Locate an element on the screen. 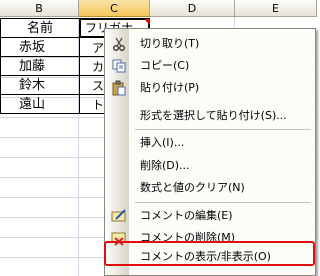 The width and height of the screenshot is (320, 276). menu-item-label: 数式と値のクリア(N) is located at coordinates (192, 187).